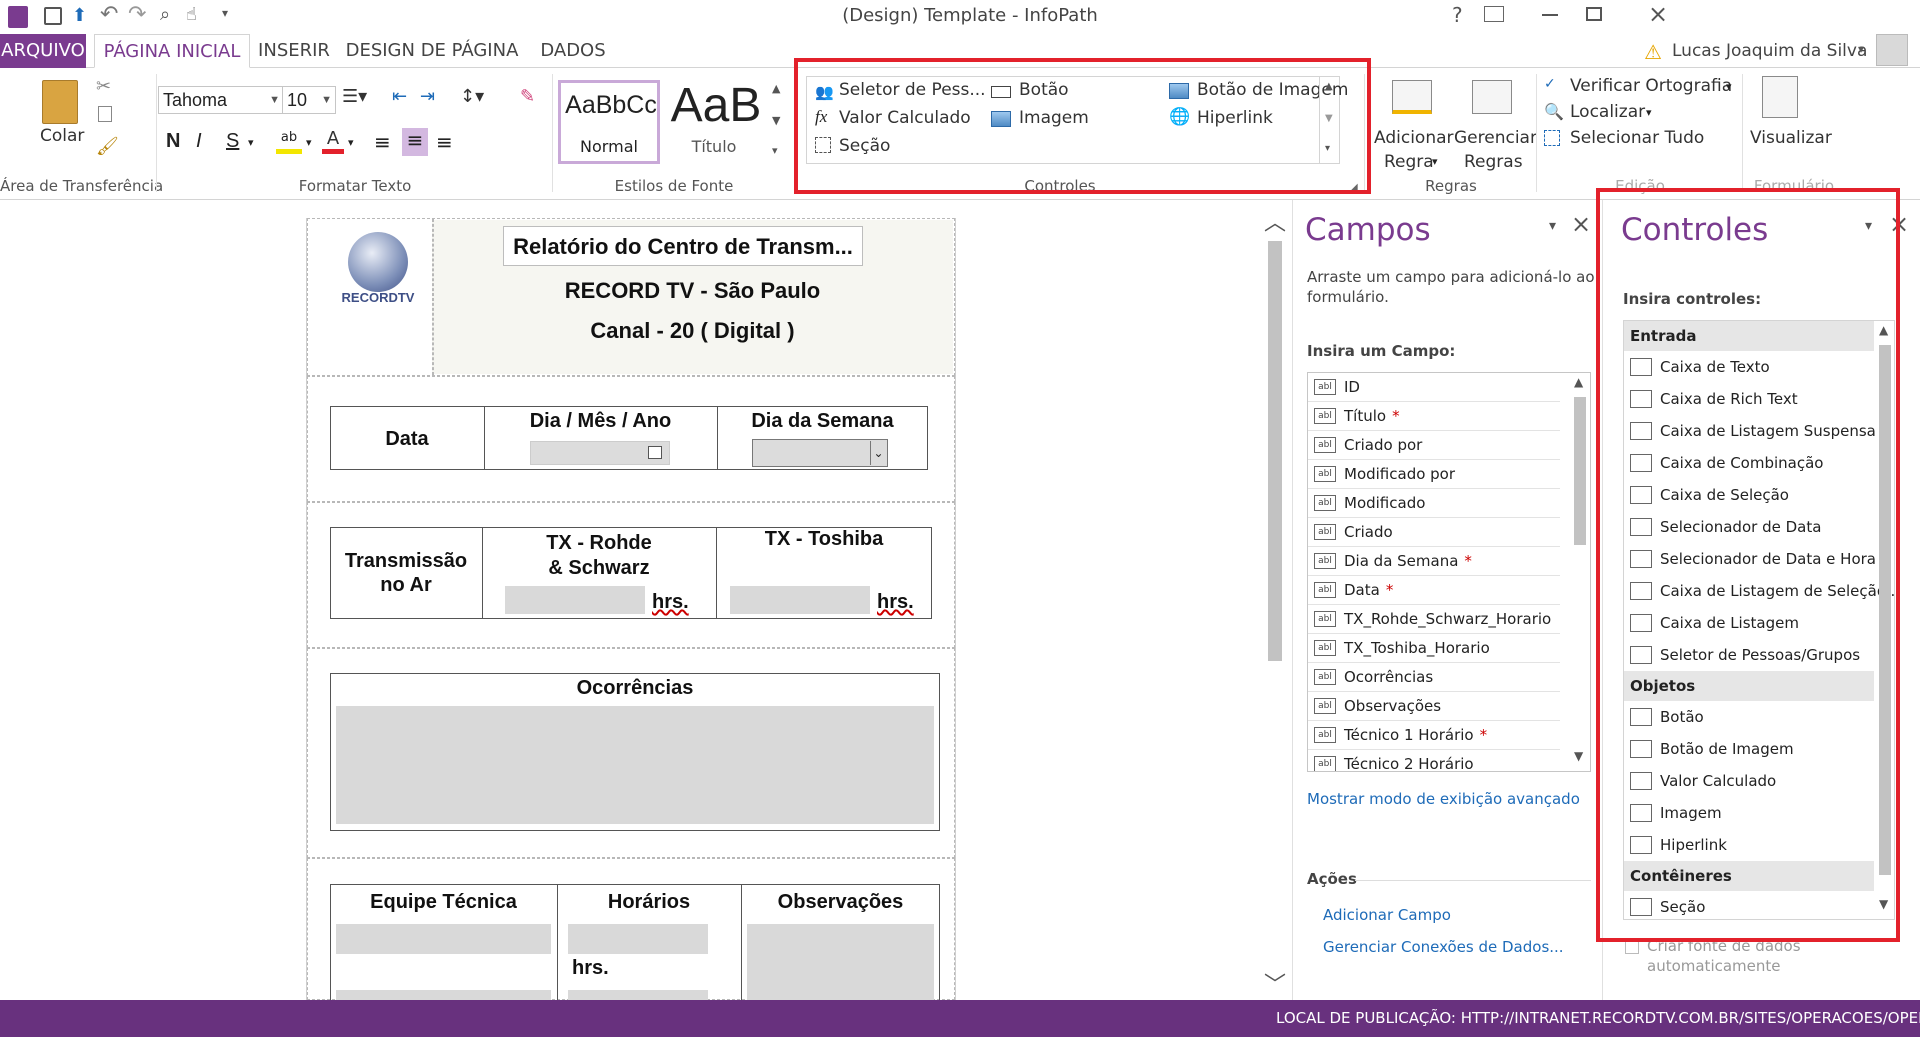 The width and height of the screenshot is (1920, 1037). Describe the element at coordinates (1434, 590) in the screenshot. I see `field-item: abl Data *` at that location.